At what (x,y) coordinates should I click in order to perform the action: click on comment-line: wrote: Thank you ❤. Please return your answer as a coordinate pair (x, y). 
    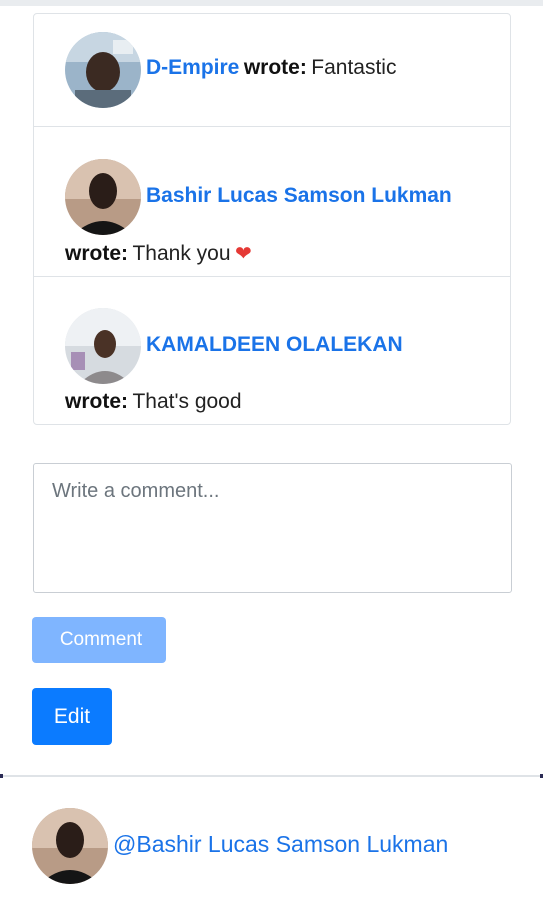
    Looking at the image, I should click on (158, 253).